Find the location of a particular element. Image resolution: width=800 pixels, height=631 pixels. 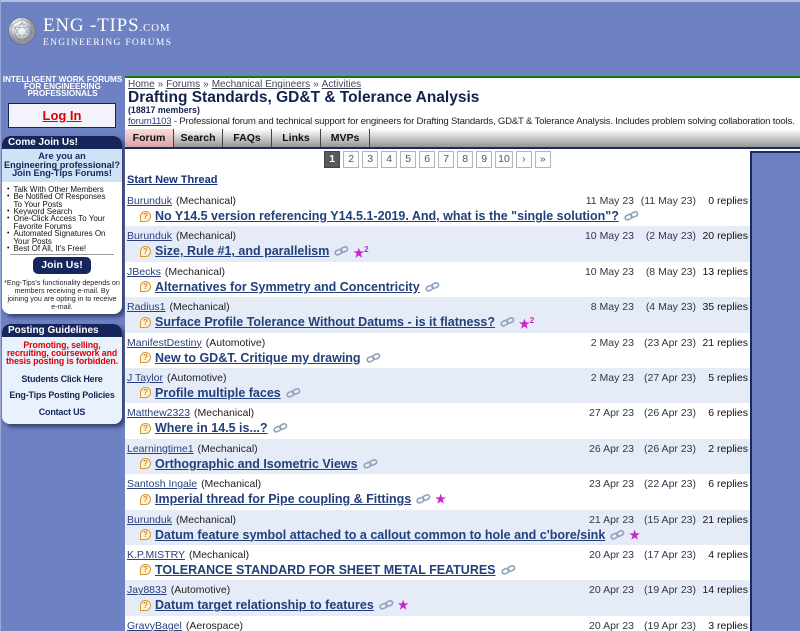

join-box-header: Come Join Us! is located at coordinates (62, 142).